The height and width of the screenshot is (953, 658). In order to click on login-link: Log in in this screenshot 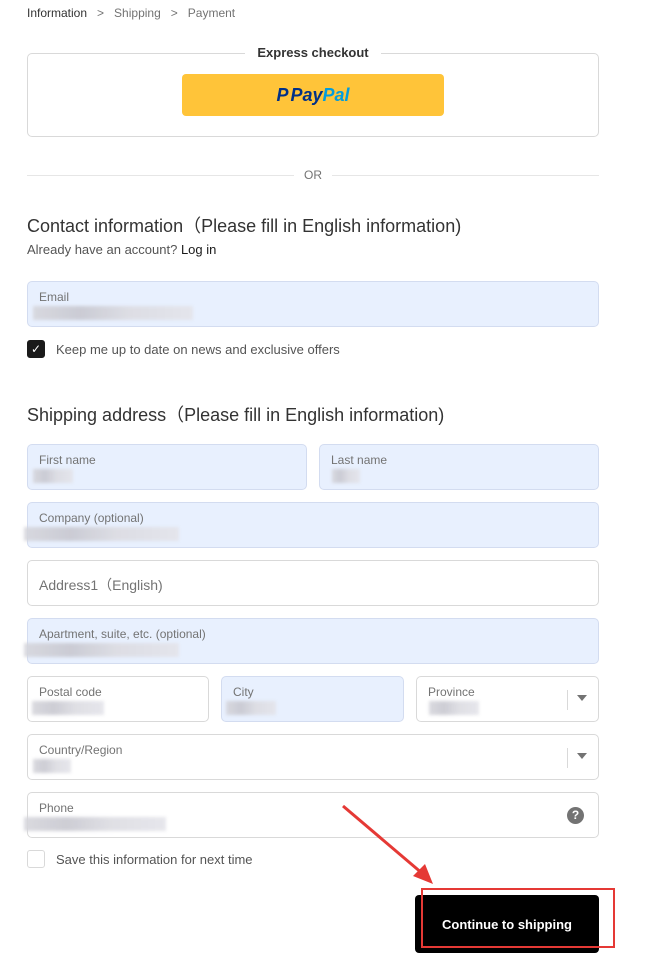, I will do `click(198, 249)`.